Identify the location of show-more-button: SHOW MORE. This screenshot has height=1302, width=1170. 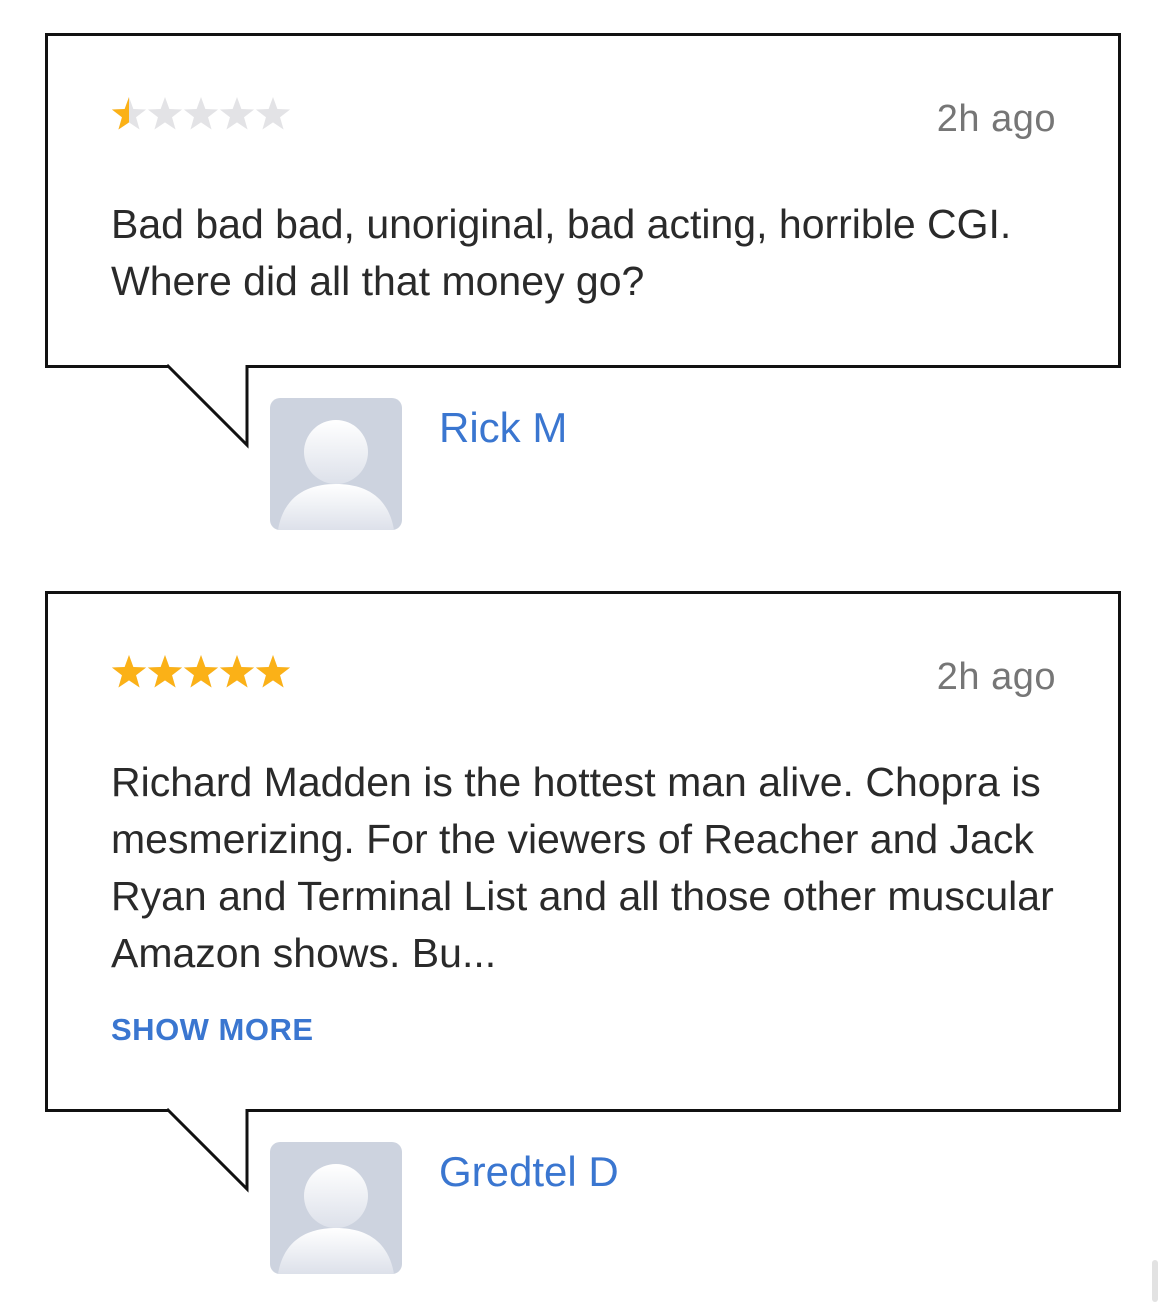
(212, 1030).